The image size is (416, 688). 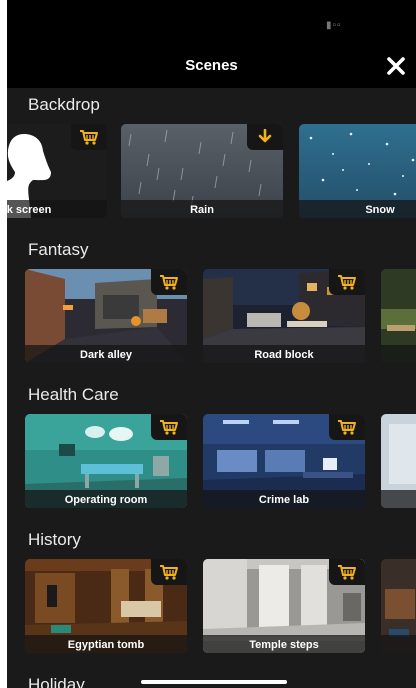 I want to click on scene-label: Operating room, so click(x=106, y=500).